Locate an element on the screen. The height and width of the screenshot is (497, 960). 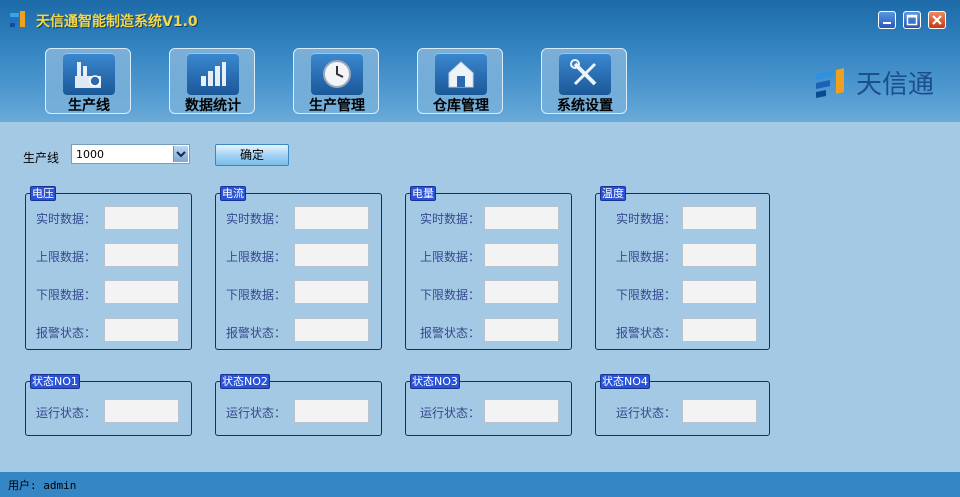
factory-icon is located at coordinates (88, 75).